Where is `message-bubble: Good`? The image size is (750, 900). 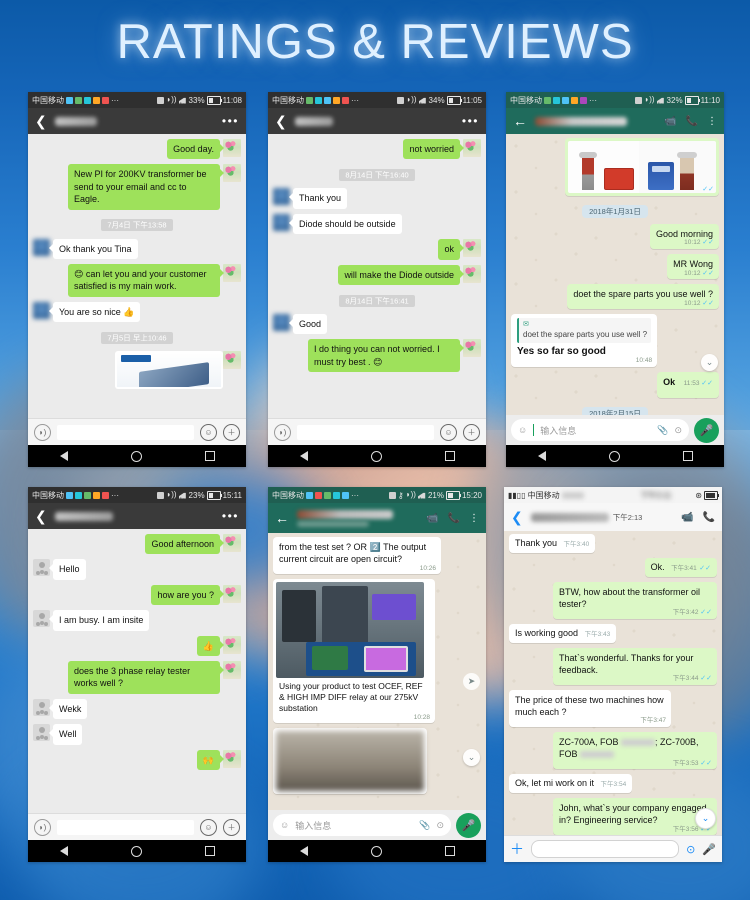
message-bubble: Good is located at coordinates (308, 324).